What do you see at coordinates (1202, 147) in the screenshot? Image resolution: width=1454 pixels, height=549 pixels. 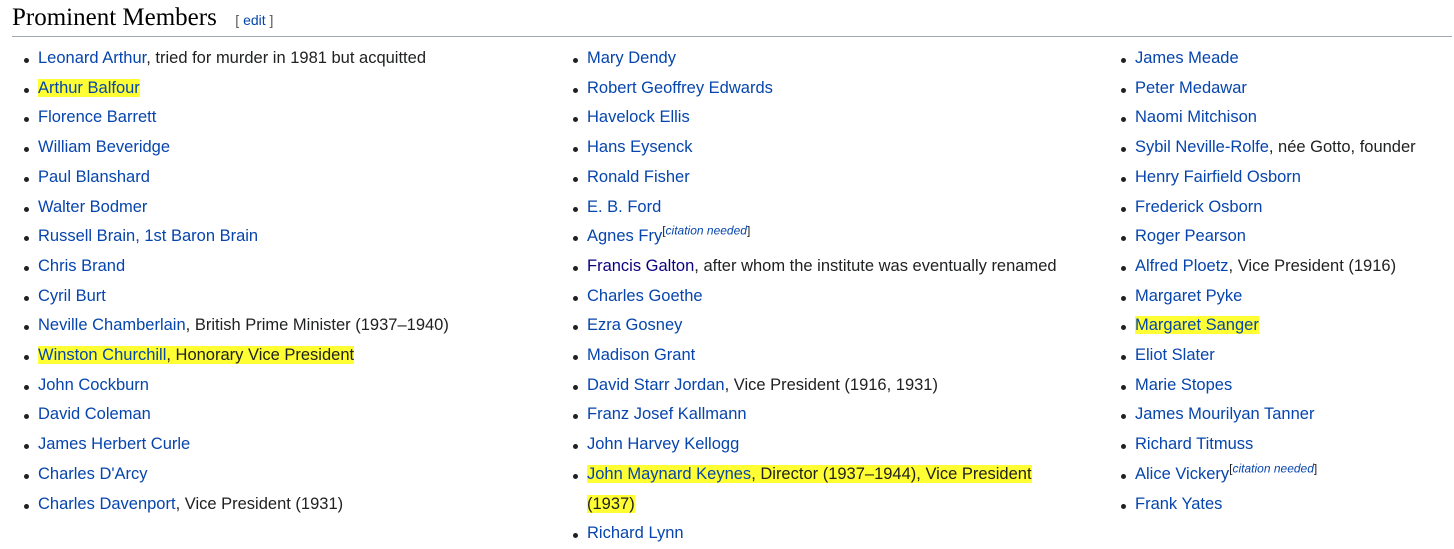 I see `member-link: Sybil Neville-Rolfe` at bounding box center [1202, 147].